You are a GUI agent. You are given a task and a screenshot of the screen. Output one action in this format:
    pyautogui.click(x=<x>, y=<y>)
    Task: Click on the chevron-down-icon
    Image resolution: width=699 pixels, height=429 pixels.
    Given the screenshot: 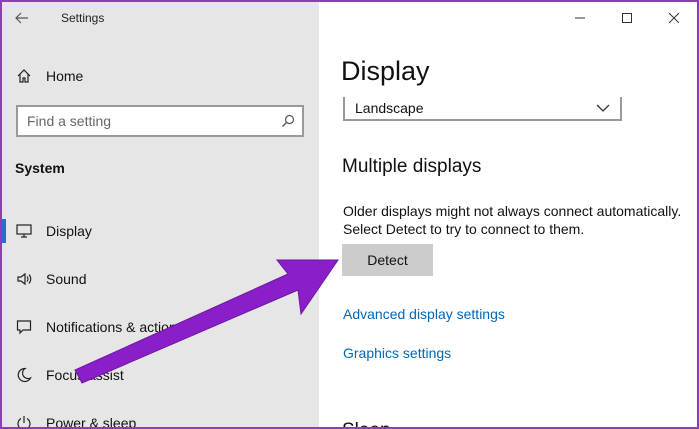 What is the action you would take?
    pyautogui.click(x=603, y=108)
    